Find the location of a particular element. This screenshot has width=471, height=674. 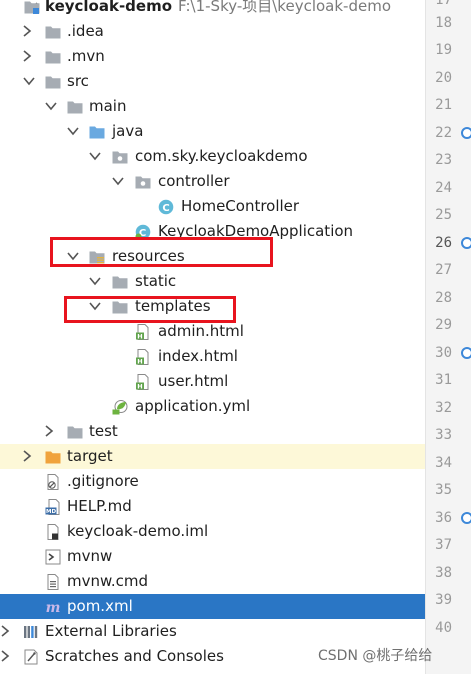

tree-item-label: src is located at coordinates (78, 81).